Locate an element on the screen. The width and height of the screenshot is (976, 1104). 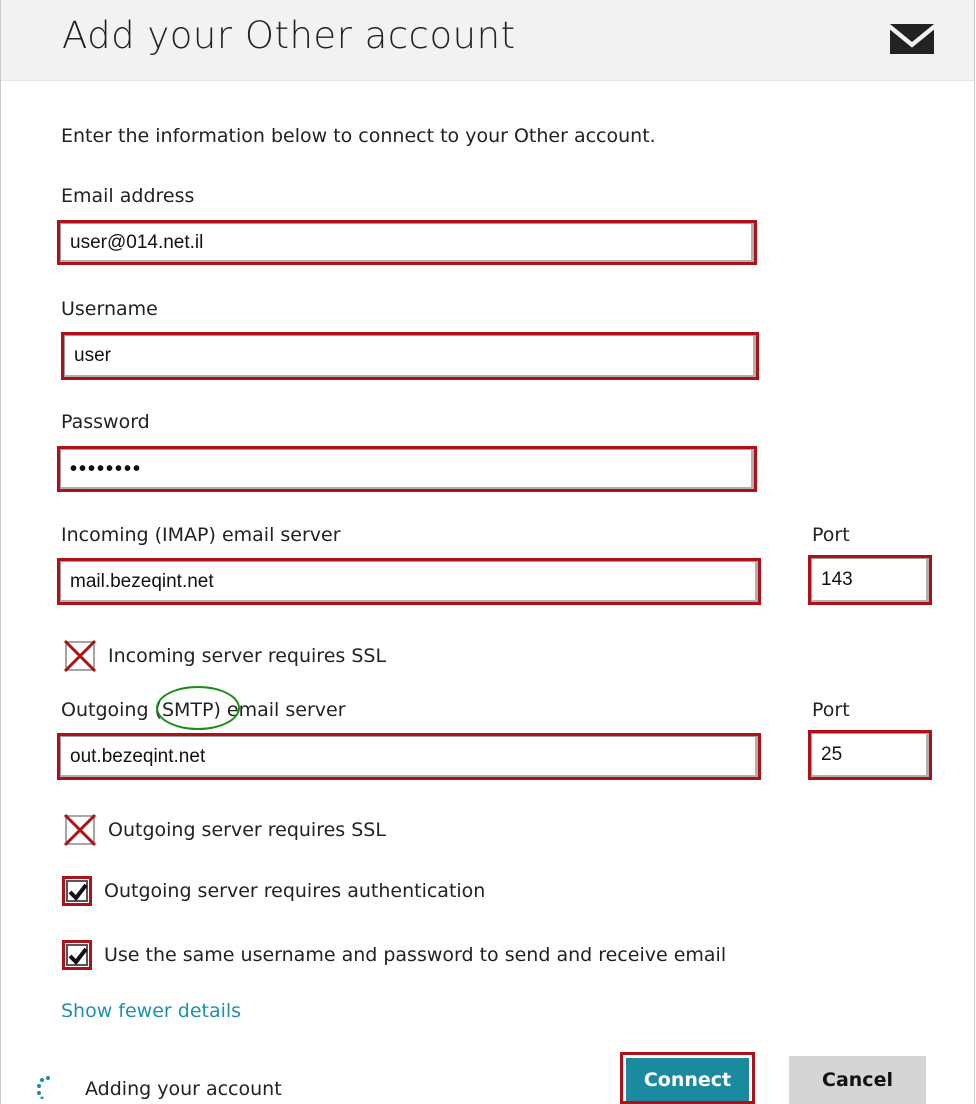
outgoing-server-value: out.bezeqint.net is located at coordinates (138, 756).